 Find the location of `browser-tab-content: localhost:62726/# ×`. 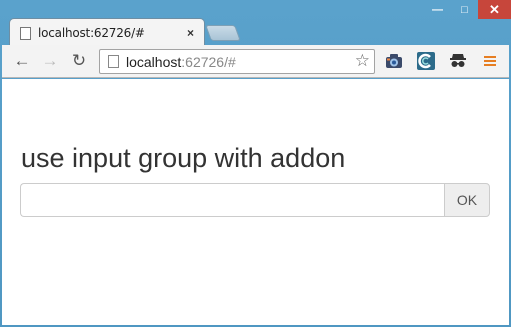

browser-tab-content: localhost:62726/# × is located at coordinates (110, 33).